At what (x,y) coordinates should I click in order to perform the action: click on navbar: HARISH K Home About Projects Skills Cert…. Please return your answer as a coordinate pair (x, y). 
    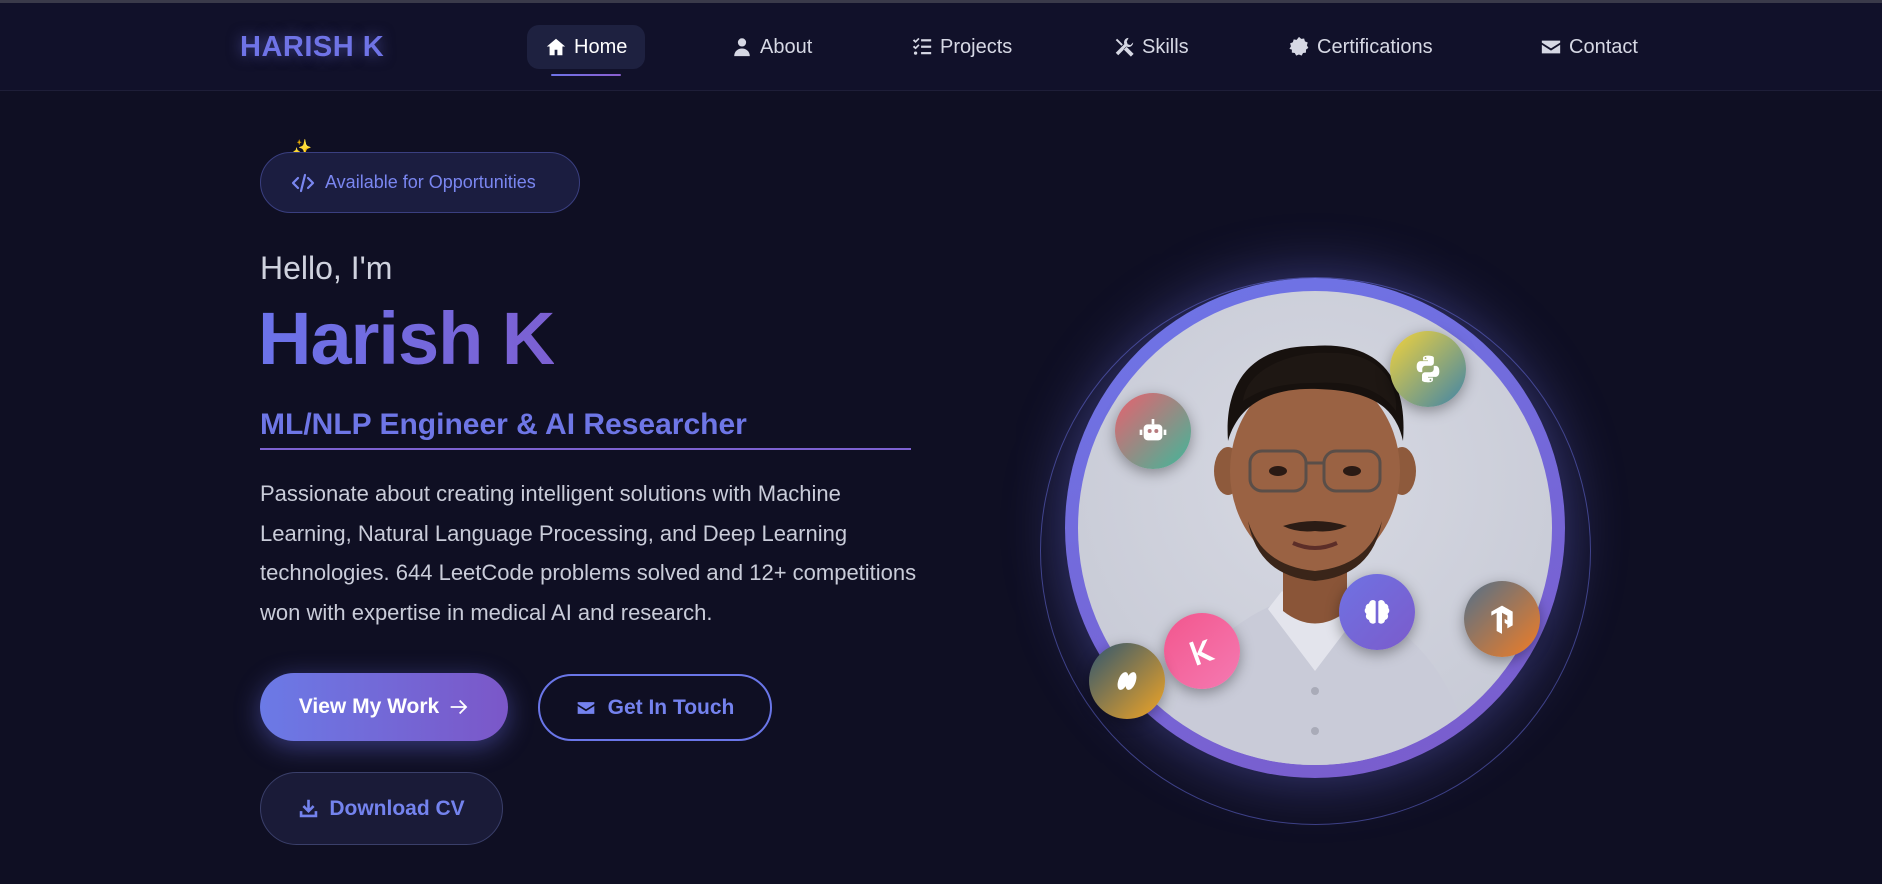
    Looking at the image, I should click on (941, 47).